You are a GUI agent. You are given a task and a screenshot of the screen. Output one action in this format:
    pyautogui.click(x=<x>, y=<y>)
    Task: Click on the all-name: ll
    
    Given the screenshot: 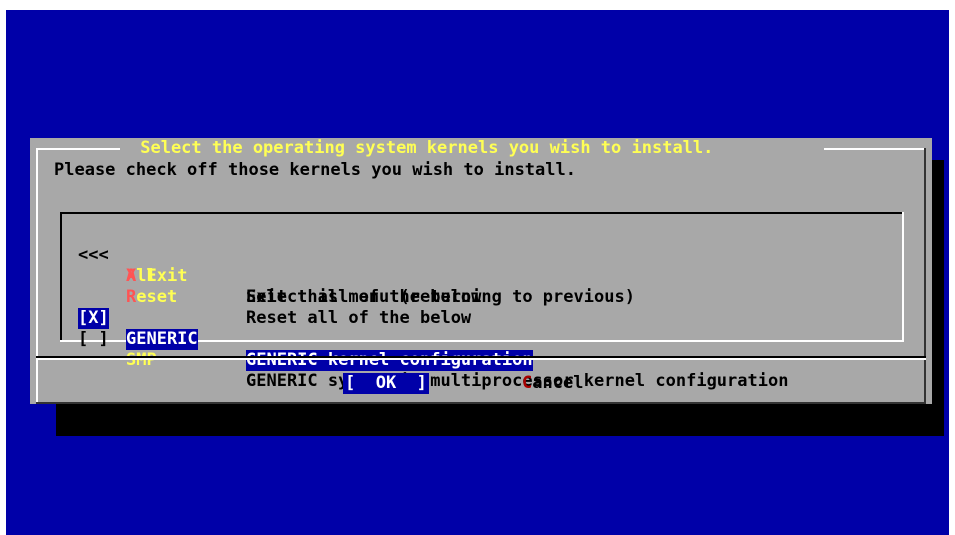 What is the action you would take?
    pyautogui.click(x=146, y=276)
    